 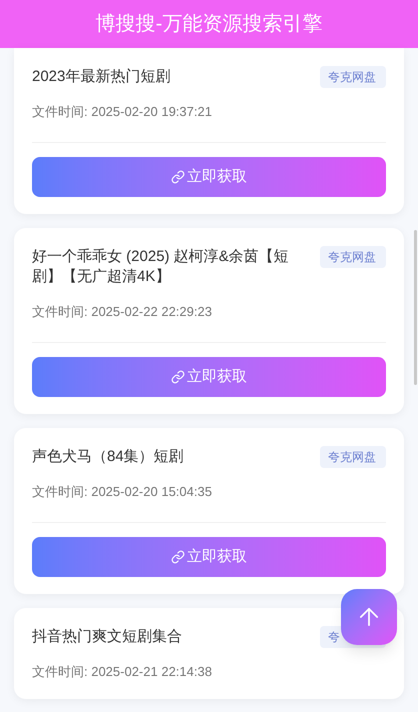 I want to click on file-time: 文件时间: 2025-02-22 22:29:23, so click(x=122, y=312).